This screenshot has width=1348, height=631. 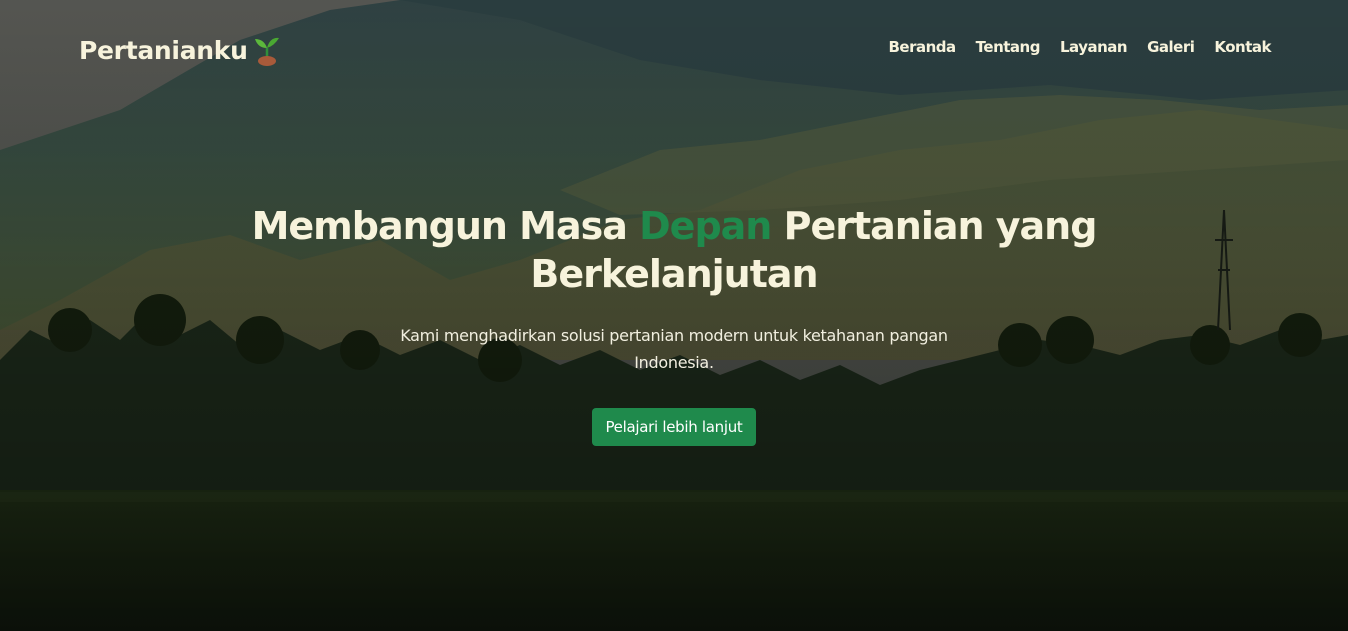 What do you see at coordinates (267, 50) in the screenshot?
I see `seedling-icon` at bounding box center [267, 50].